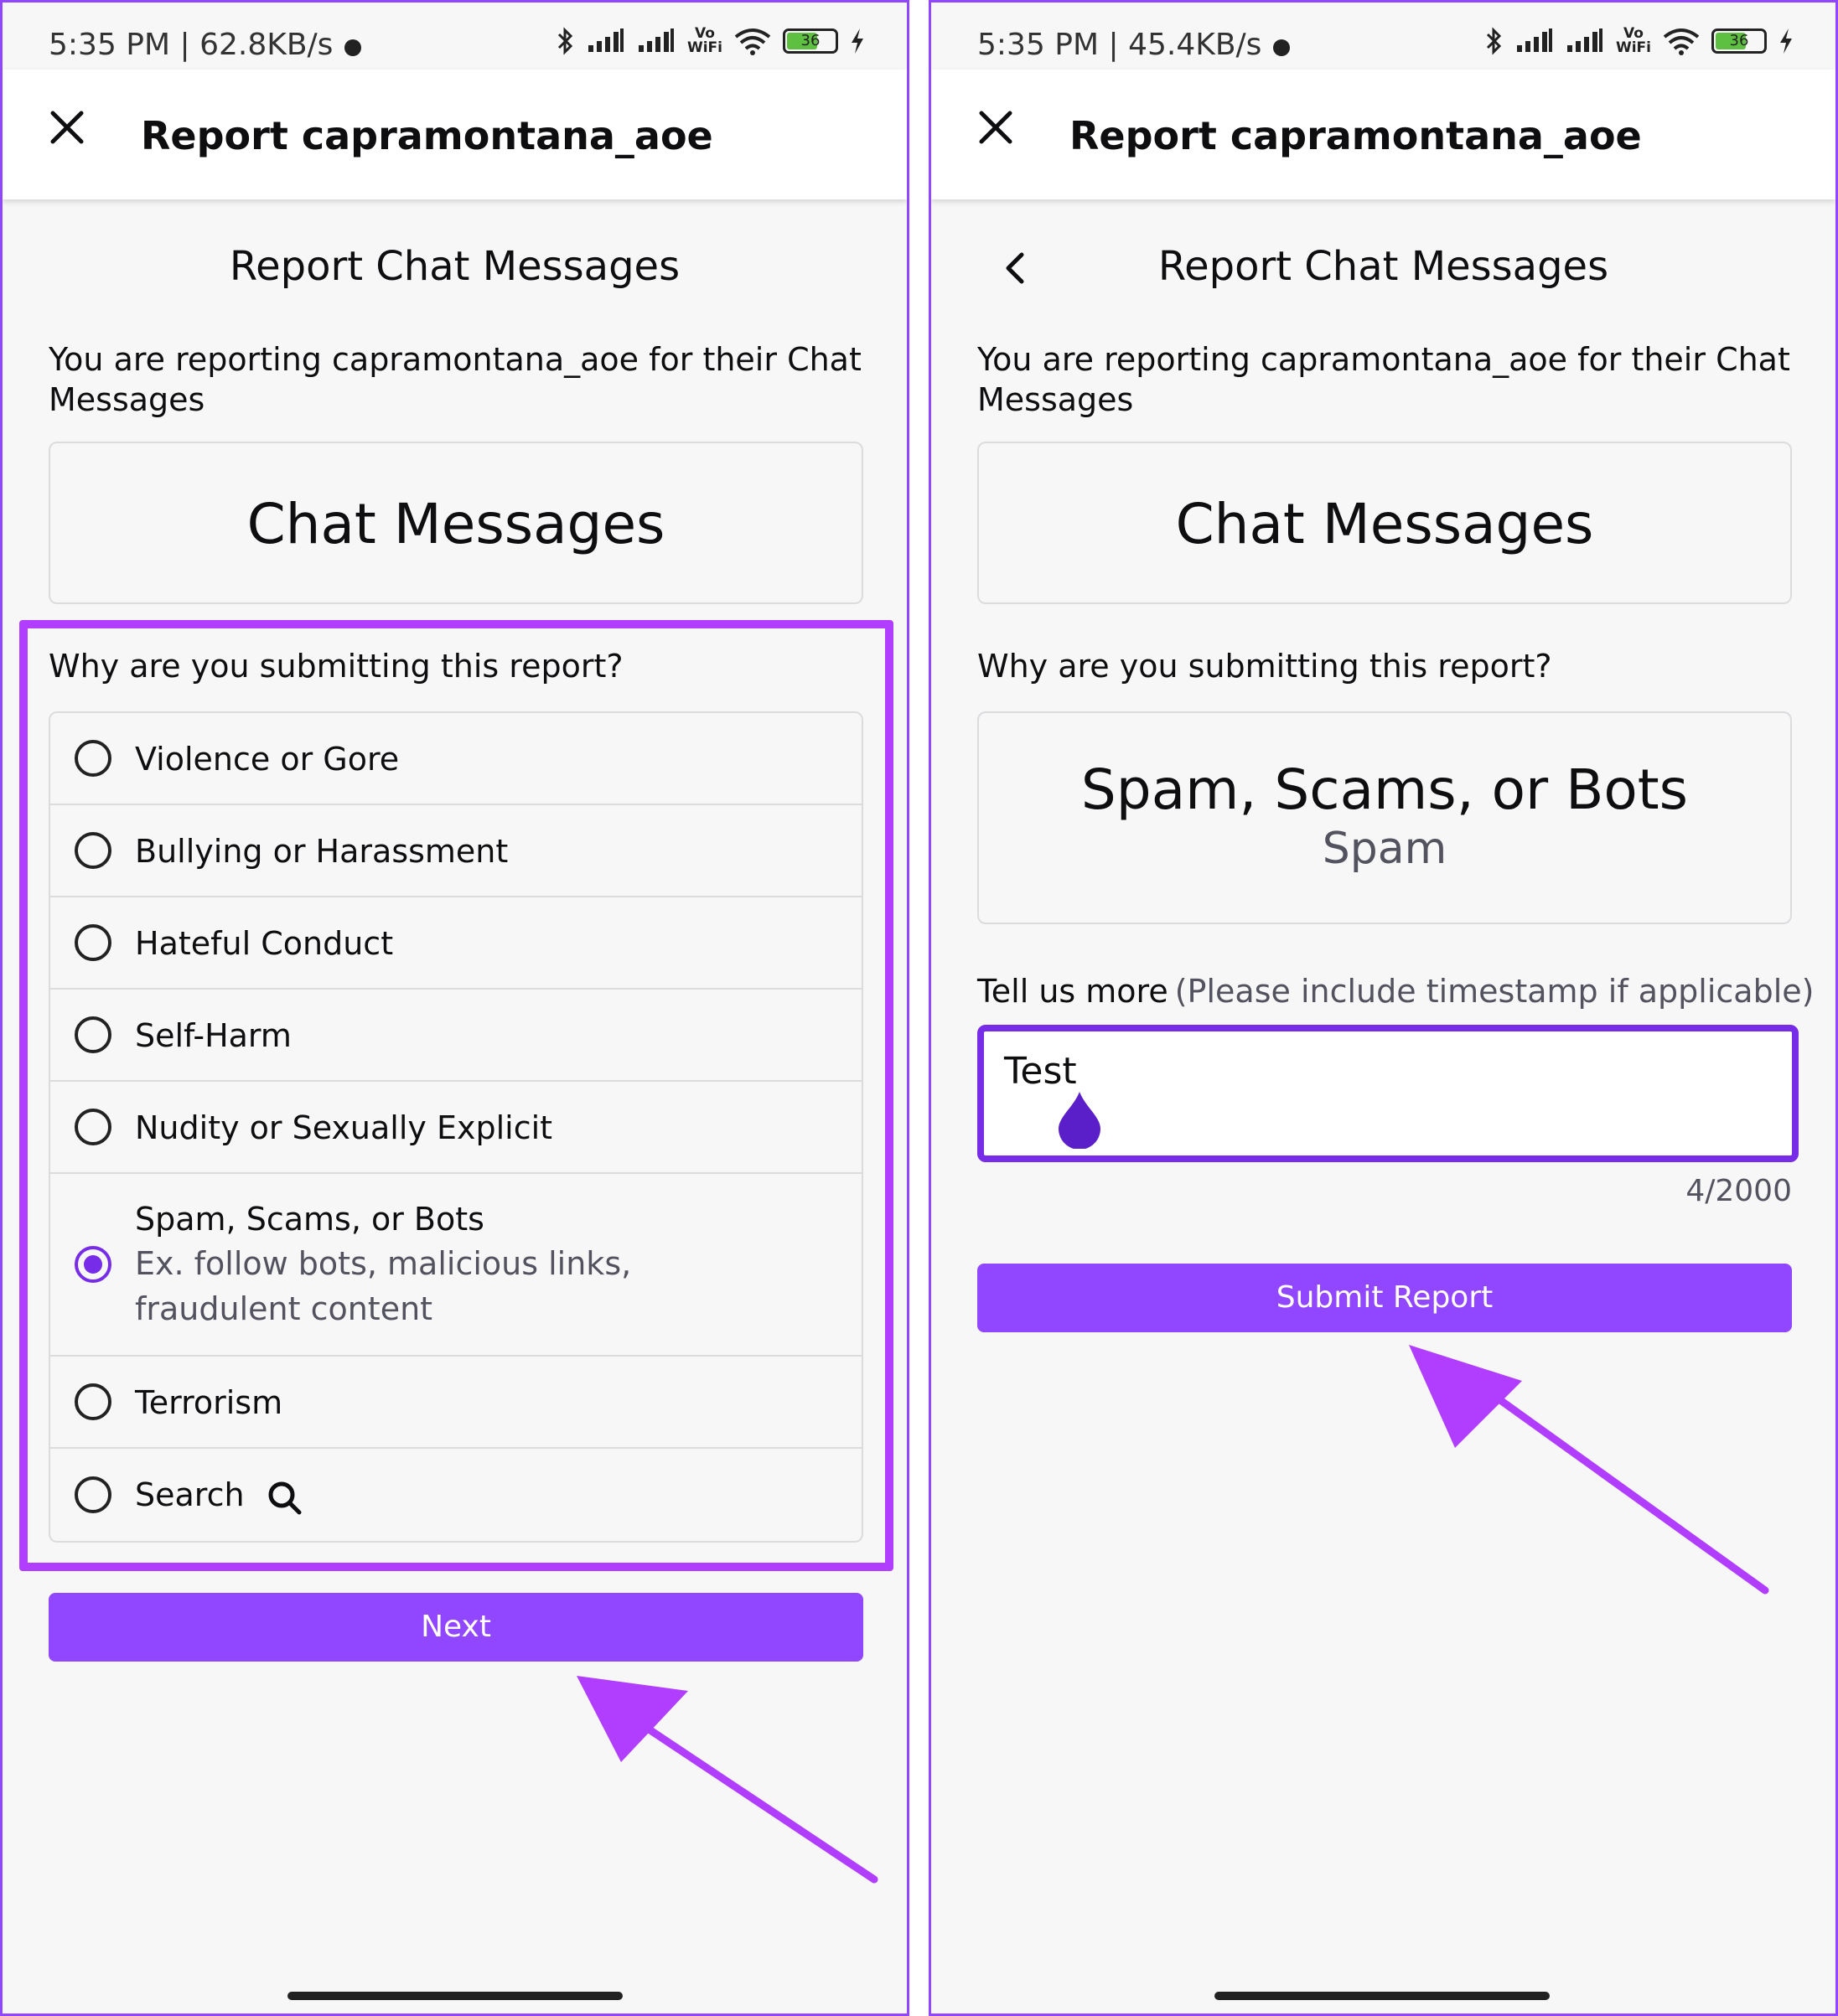 The height and width of the screenshot is (2016, 1838). Describe the element at coordinates (1072, 991) in the screenshot. I see `tell-more-title: Tell us more` at that location.